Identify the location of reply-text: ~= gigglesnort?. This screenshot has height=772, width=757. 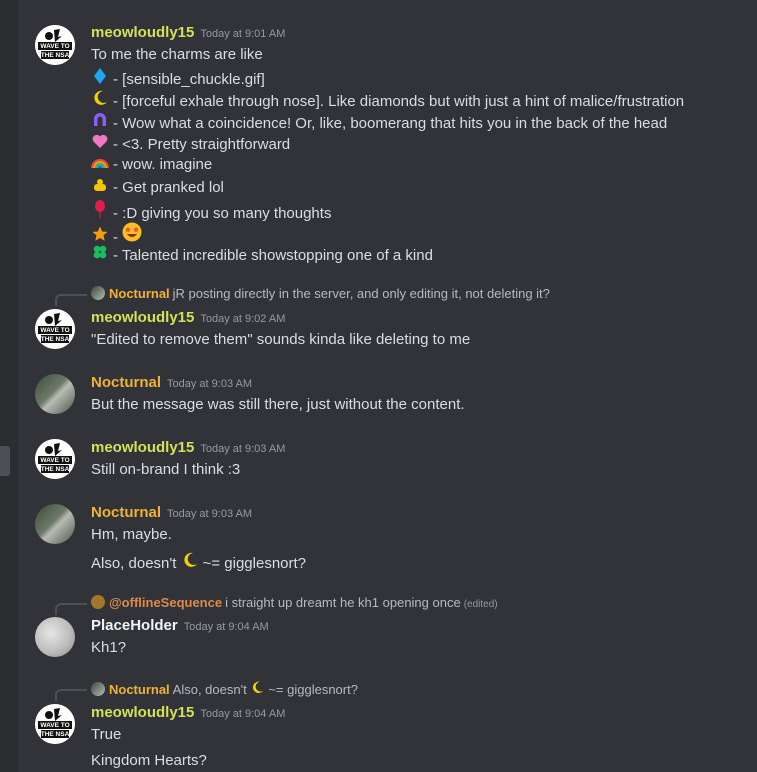
(313, 689).